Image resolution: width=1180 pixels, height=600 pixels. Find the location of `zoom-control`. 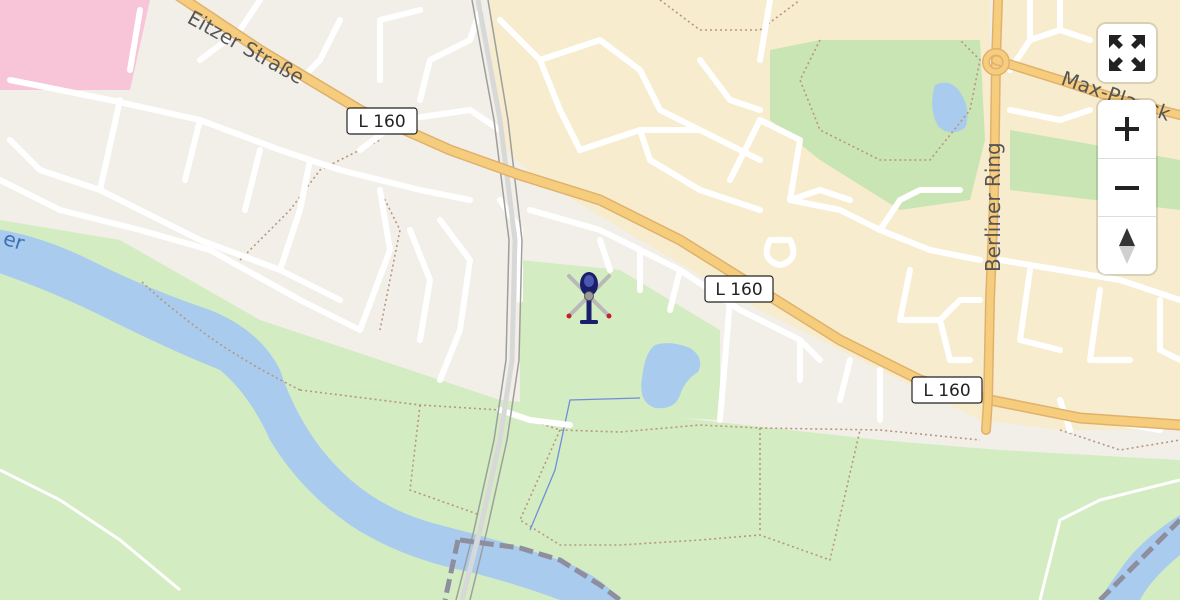

zoom-control is located at coordinates (1127, 187).